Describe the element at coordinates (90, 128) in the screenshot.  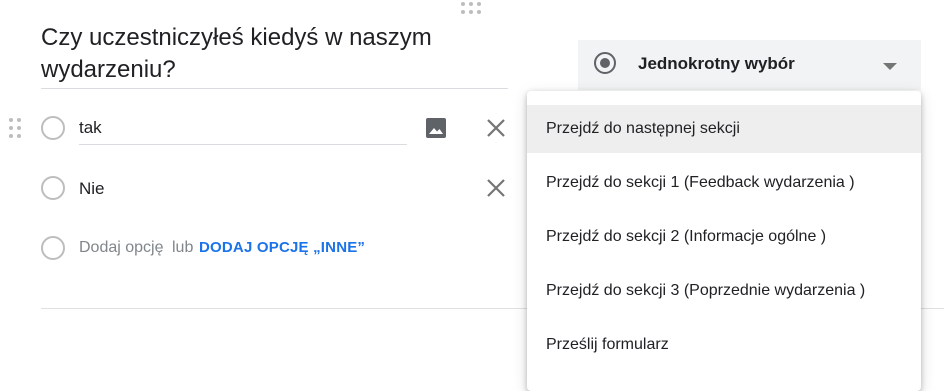
I see `option-input: tak` at that location.